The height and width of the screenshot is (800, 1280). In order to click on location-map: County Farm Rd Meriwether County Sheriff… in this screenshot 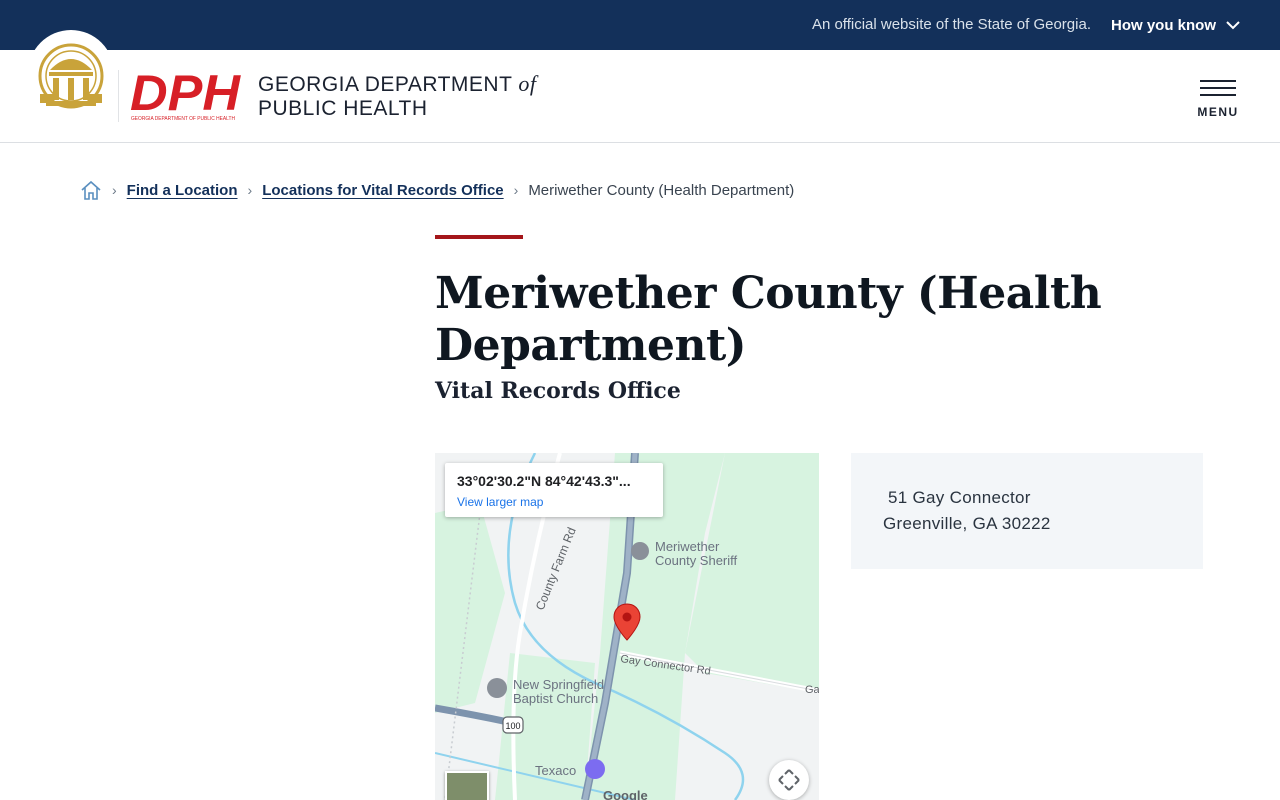, I will do `click(627, 626)`.